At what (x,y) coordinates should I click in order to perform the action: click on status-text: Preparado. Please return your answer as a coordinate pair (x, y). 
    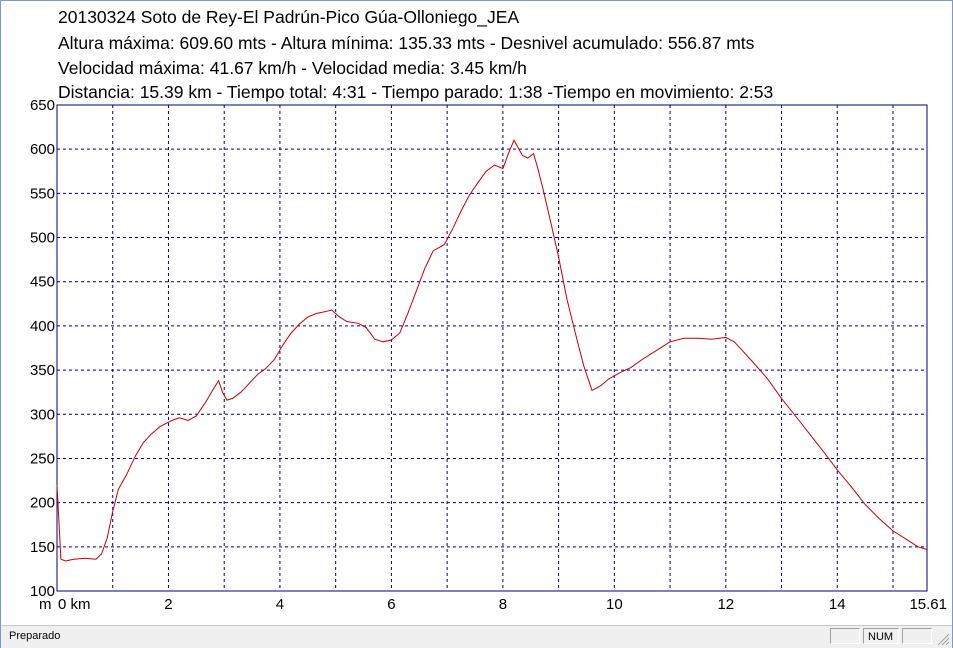
    Looking at the image, I should click on (35, 636).